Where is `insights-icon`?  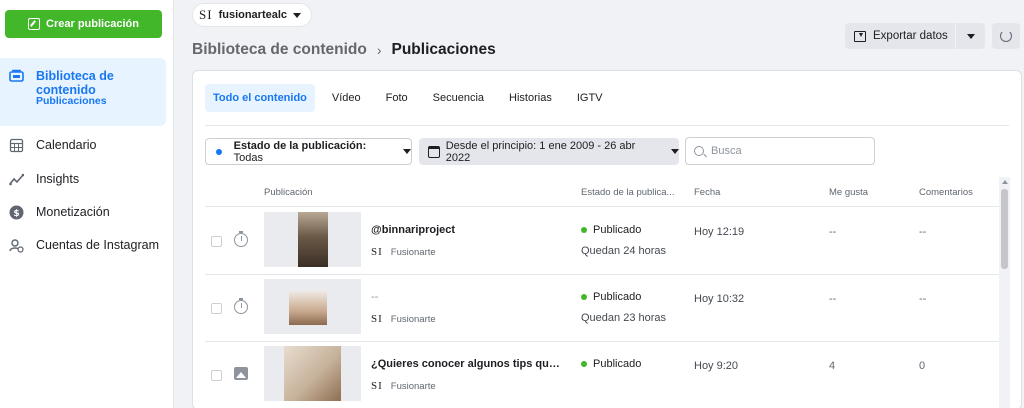
insights-icon is located at coordinates (16, 179).